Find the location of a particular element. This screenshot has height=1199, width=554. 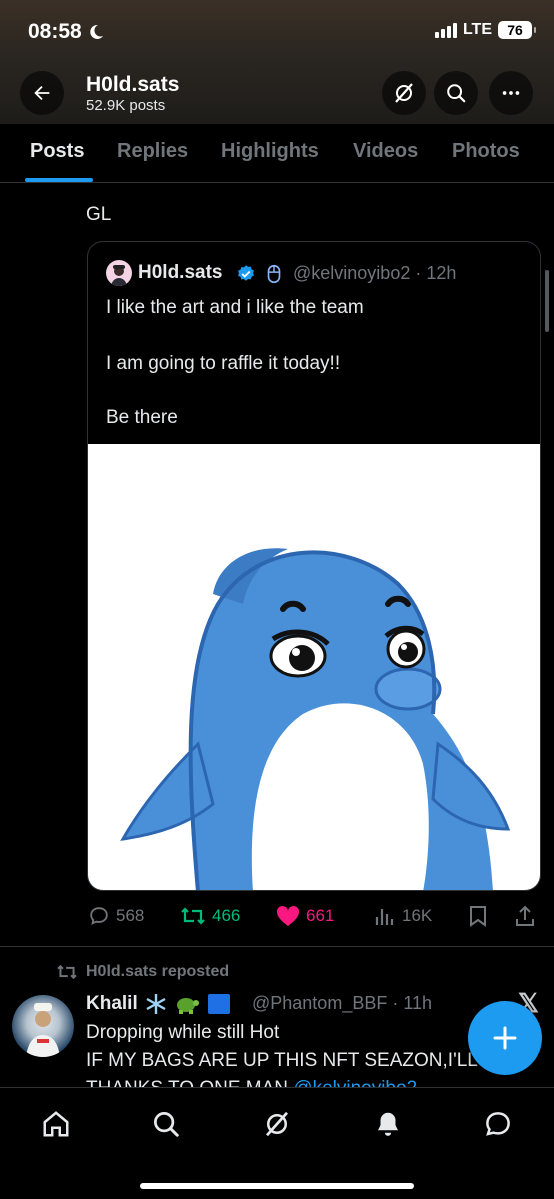

battery-level: 76 is located at coordinates (515, 30).